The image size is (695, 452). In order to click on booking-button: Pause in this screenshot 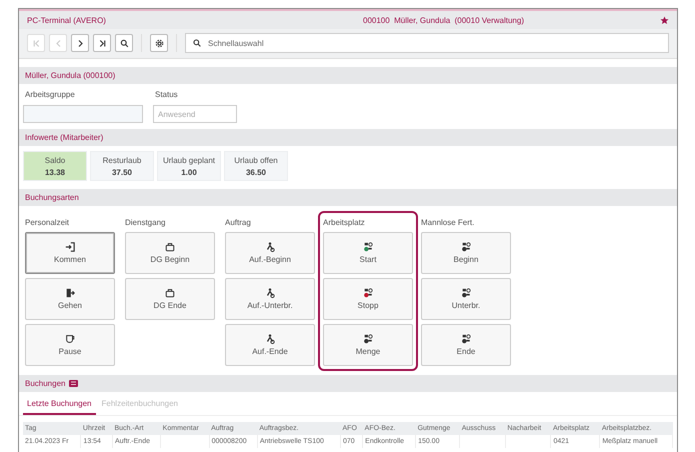, I will do `click(70, 345)`.